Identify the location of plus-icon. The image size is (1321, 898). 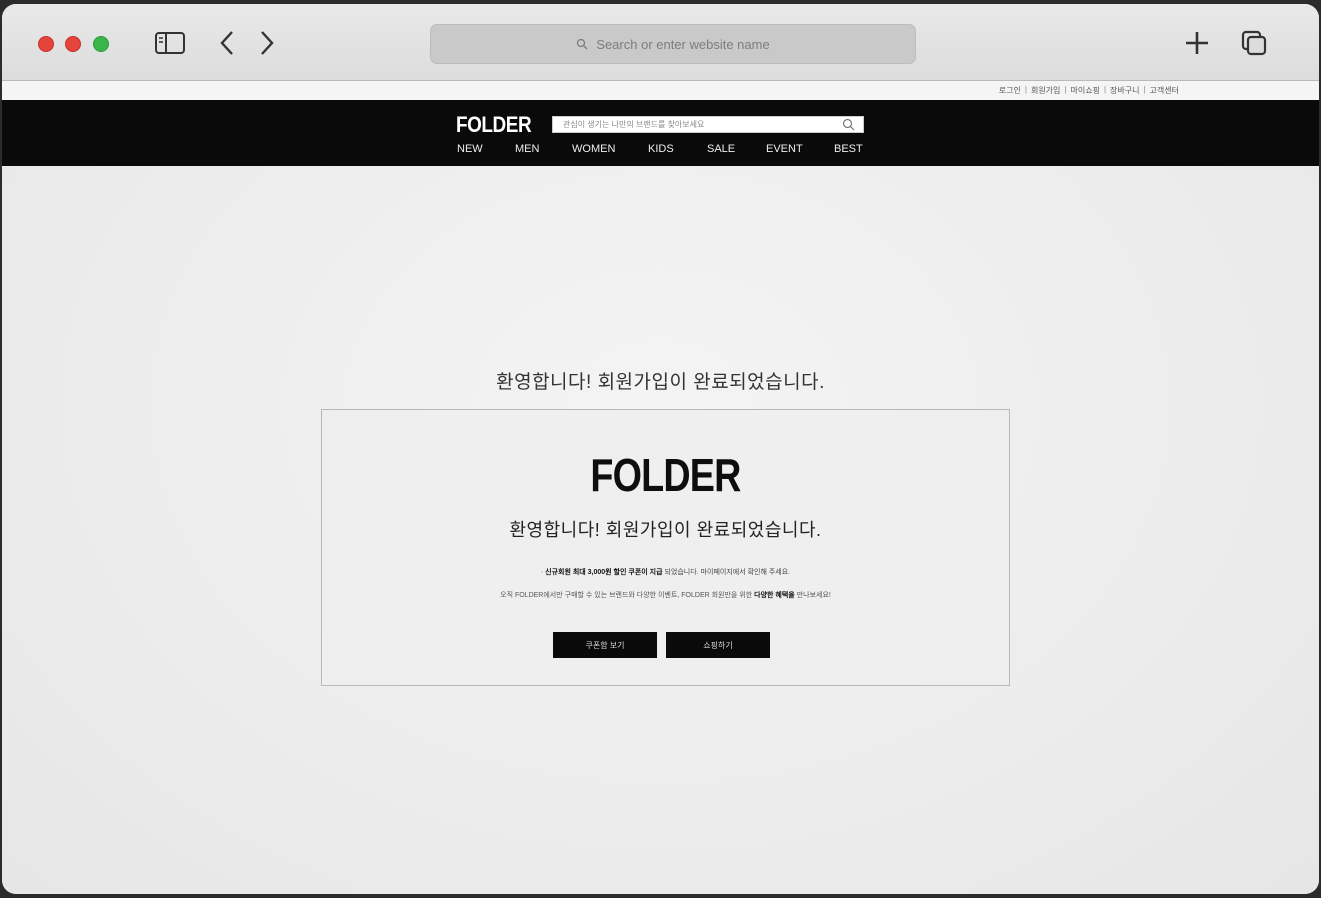
(1197, 43).